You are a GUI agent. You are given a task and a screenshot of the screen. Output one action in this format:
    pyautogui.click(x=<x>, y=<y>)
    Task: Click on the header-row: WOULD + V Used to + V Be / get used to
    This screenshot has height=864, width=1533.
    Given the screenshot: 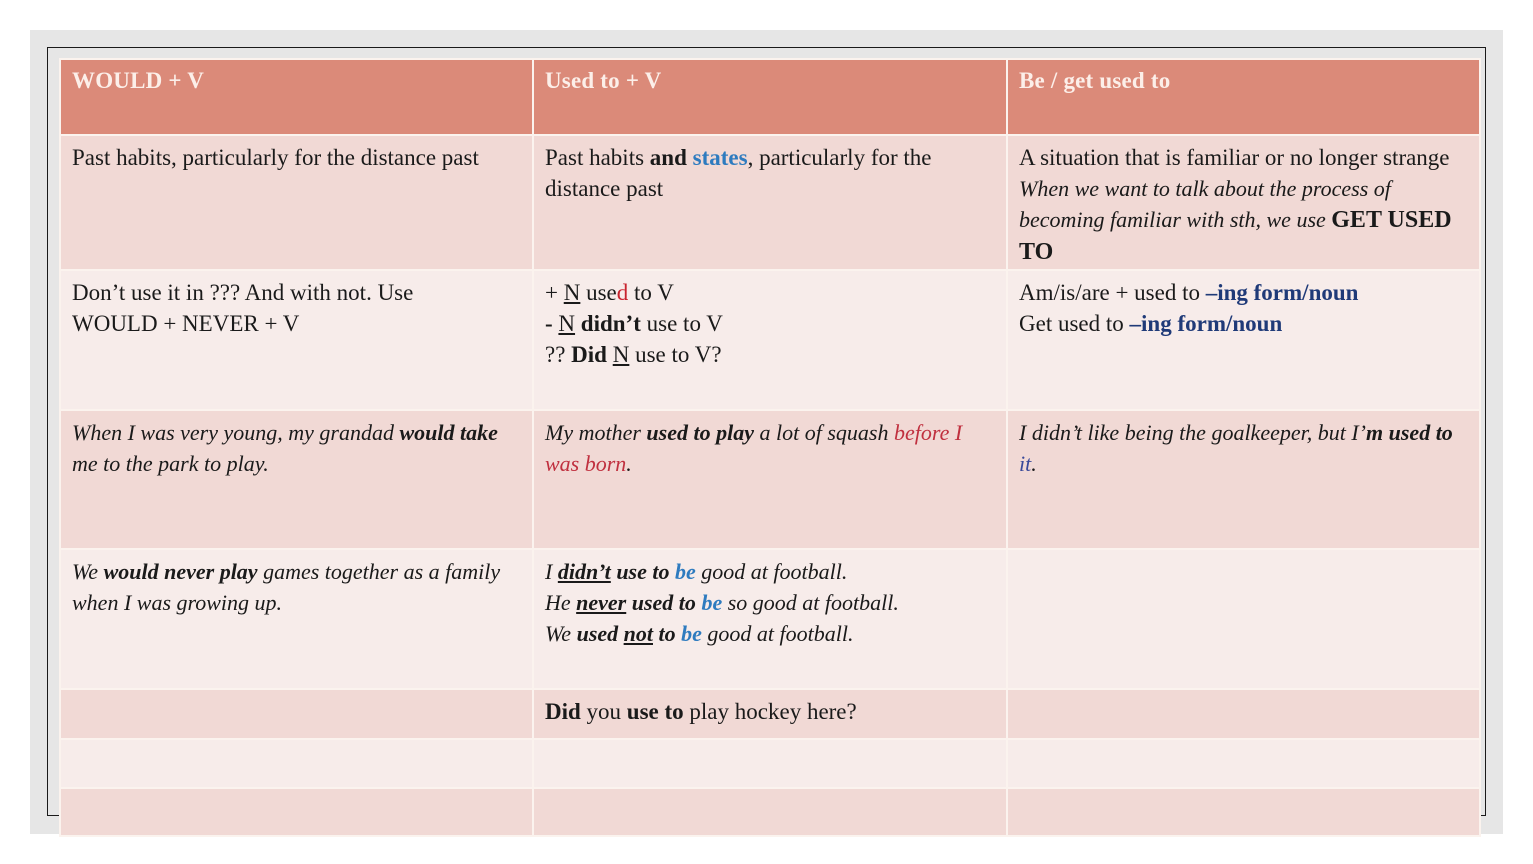 What is the action you would take?
    pyautogui.click(x=770, y=97)
    